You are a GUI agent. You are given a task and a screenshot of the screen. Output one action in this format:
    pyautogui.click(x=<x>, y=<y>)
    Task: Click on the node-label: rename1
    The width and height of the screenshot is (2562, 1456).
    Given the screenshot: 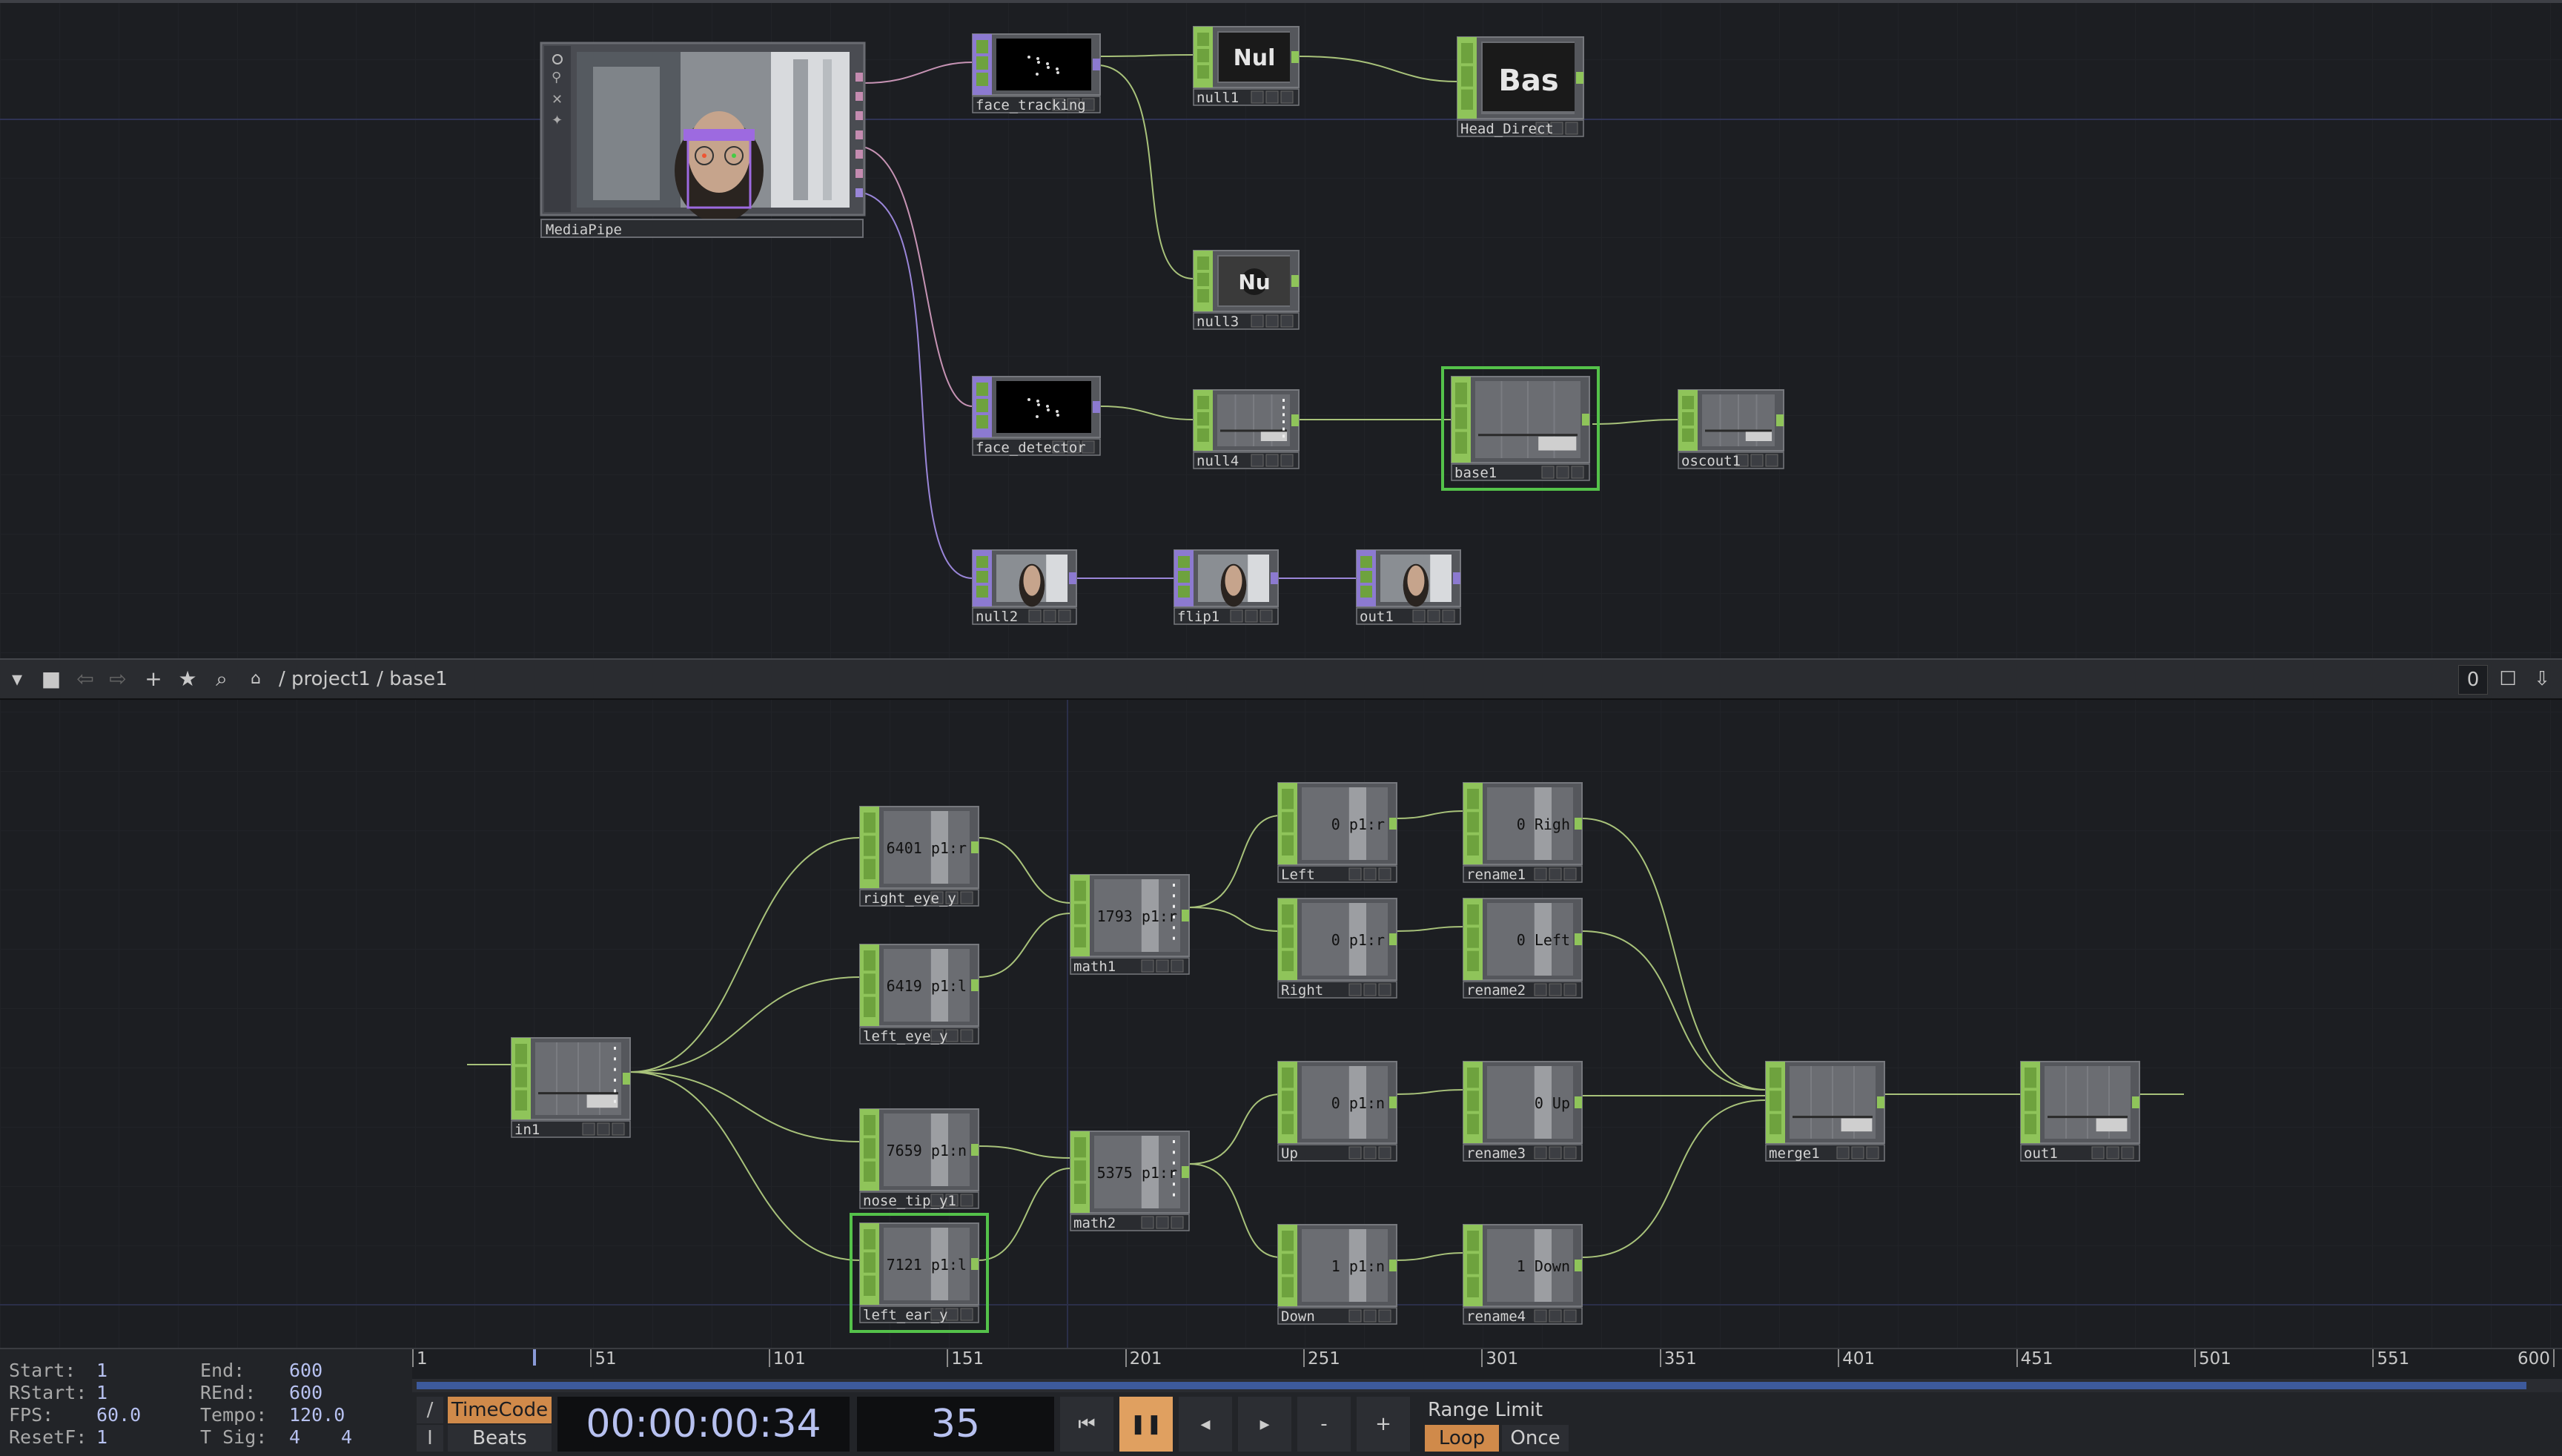 What is the action you would take?
    pyautogui.click(x=1496, y=875)
    